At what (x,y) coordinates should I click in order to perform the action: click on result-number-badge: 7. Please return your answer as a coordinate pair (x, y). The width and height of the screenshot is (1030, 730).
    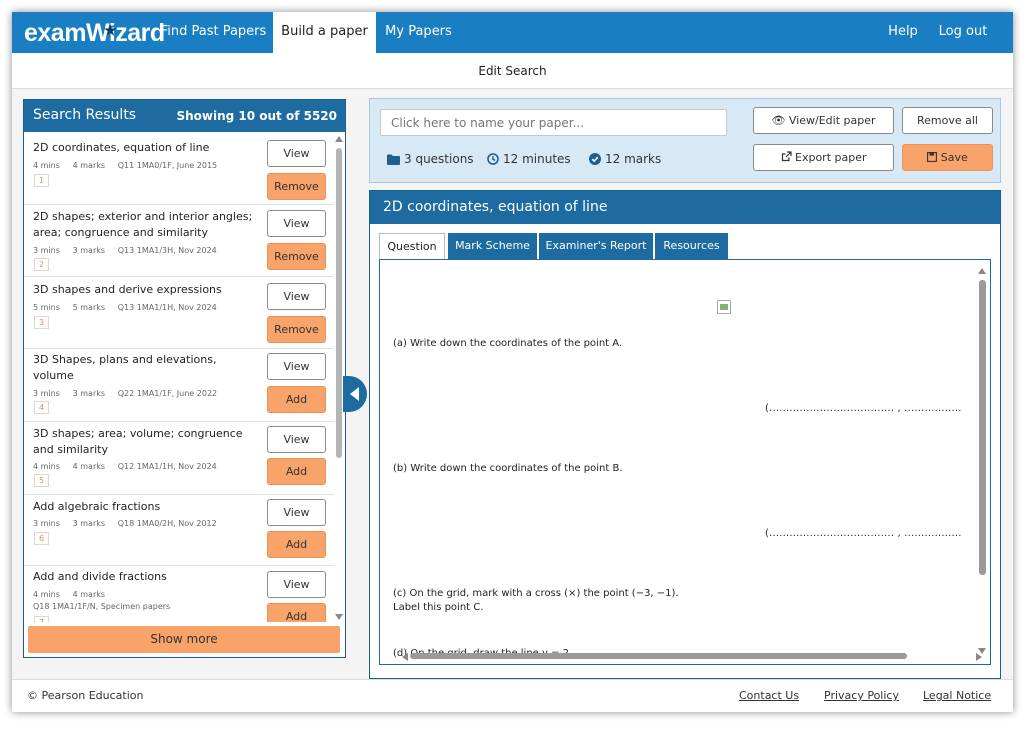
    Looking at the image, I should click on (41, 619).